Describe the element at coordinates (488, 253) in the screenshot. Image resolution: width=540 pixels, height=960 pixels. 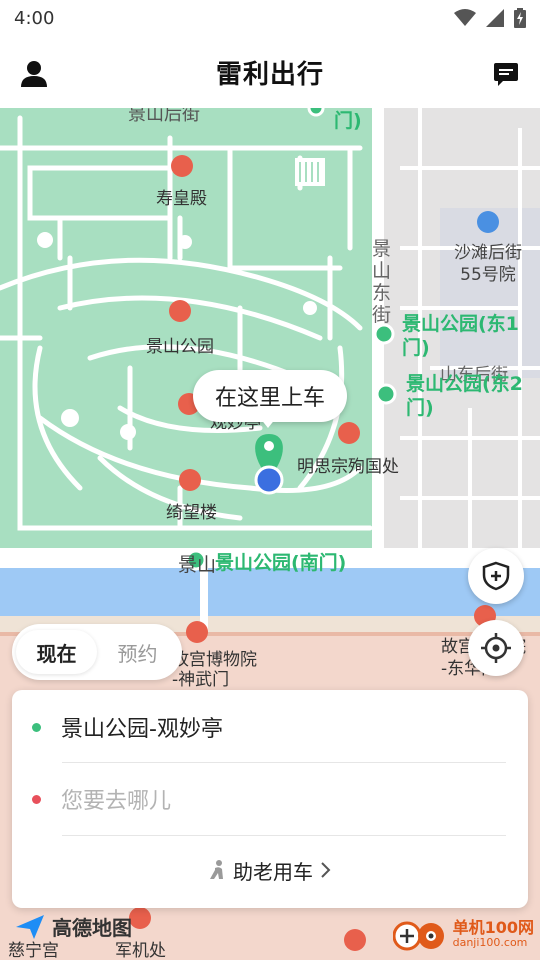
I see `map-label-shatan-line1: 沙滩后街` at that location.